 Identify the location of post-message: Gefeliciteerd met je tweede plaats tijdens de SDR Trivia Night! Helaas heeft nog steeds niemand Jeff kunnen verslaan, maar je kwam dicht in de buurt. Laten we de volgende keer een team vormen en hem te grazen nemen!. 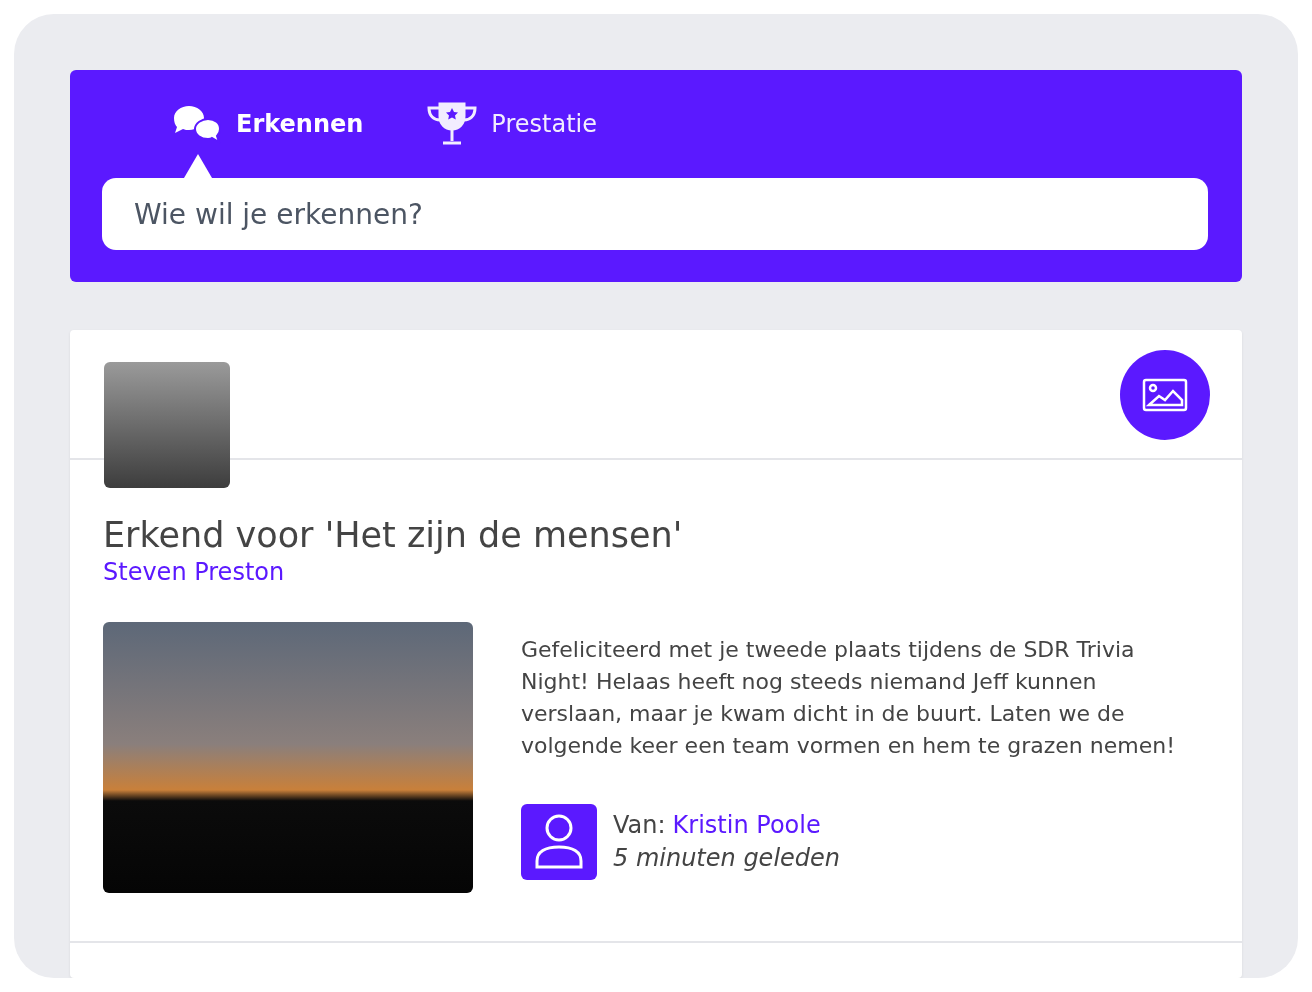
(848, 698).